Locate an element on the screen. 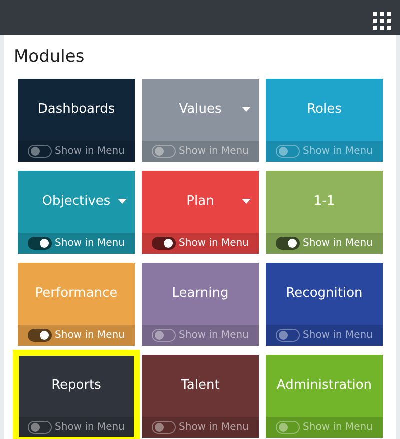  module-title: Recognition is located at coordinates (324, 293).